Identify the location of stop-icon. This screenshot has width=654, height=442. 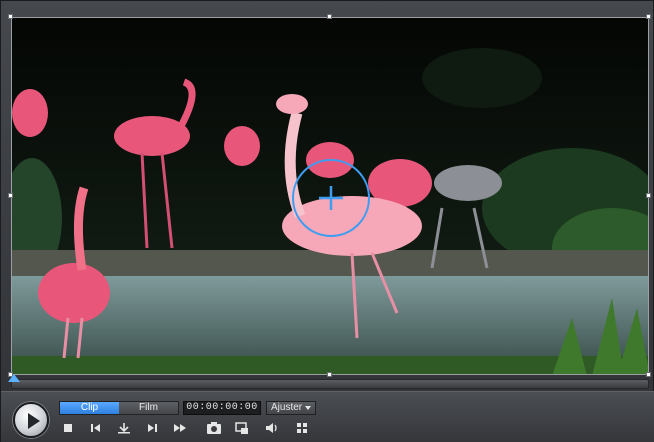
(68, 428).